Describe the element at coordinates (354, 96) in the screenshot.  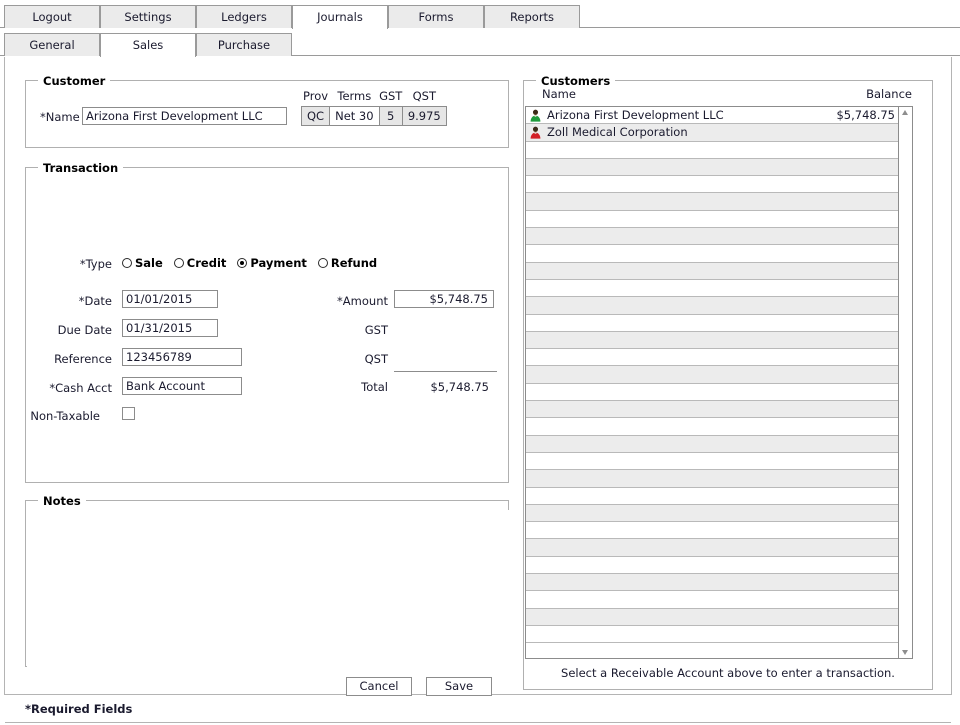
I see `terms-header-terms: Terms` at that location.